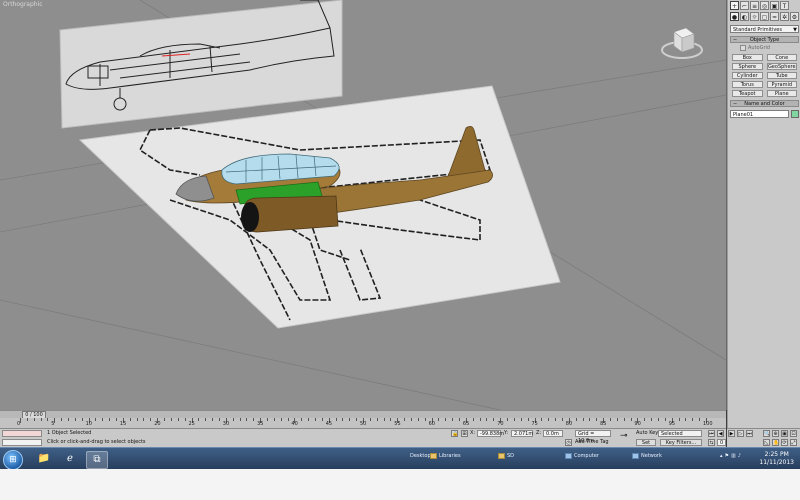  Describe the element at coordinates (711, 433) in the screenshot. I see `go-to-start-icon: ⏮` at that location.